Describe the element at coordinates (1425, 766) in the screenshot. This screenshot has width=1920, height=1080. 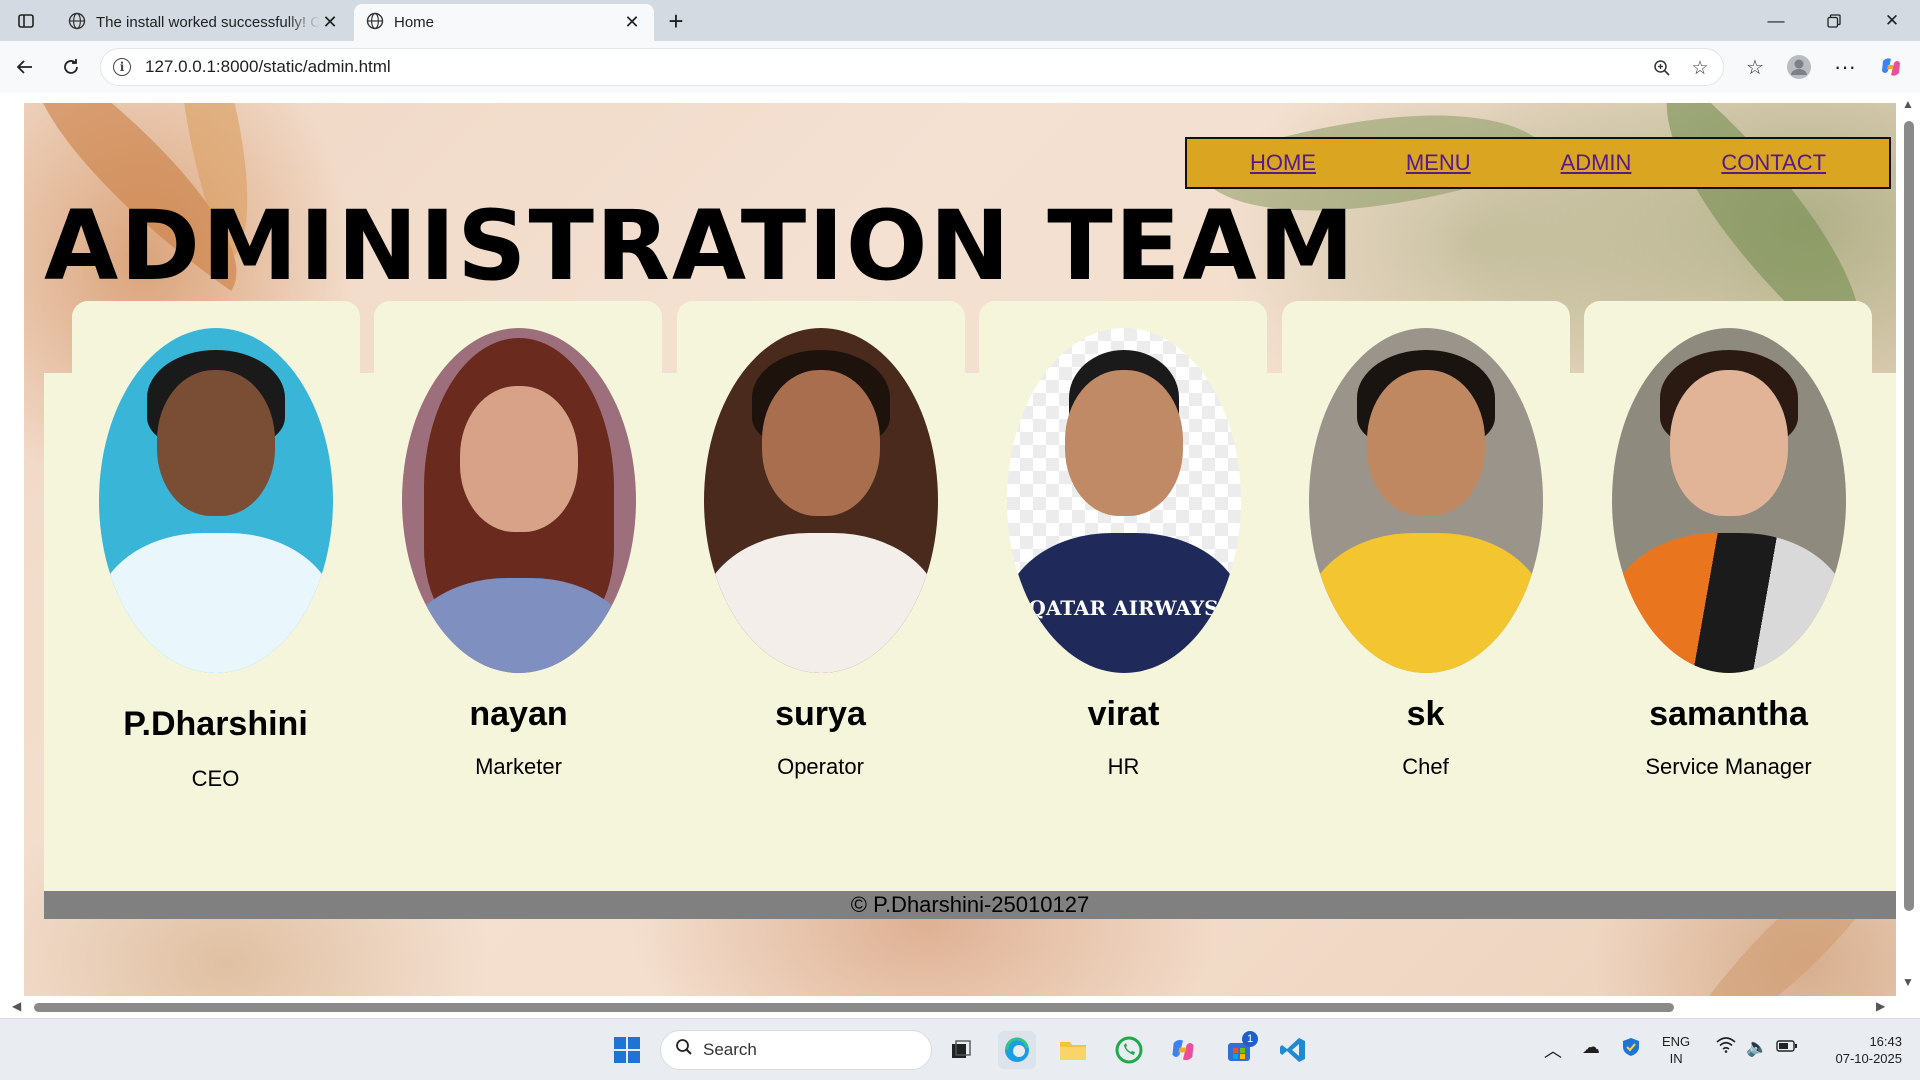
I see `member-role: Chef` at that location.